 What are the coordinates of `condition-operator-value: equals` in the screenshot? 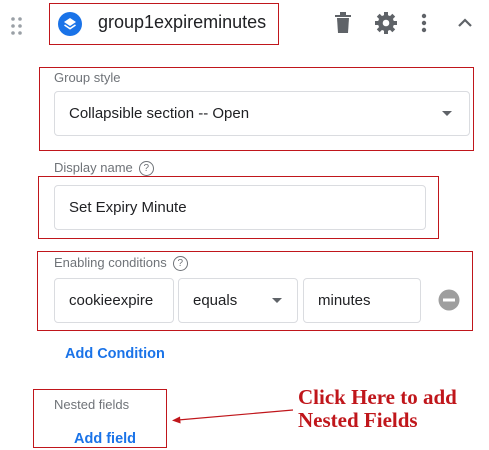 It's located at (215, 300).